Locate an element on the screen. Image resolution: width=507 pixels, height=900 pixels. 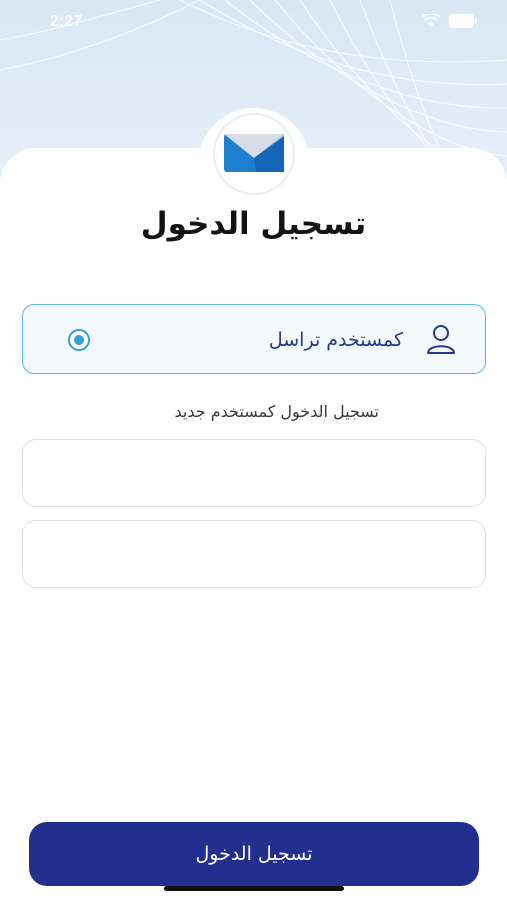
login-button: تسجيل الدخول is located at coordinates (254, 854).